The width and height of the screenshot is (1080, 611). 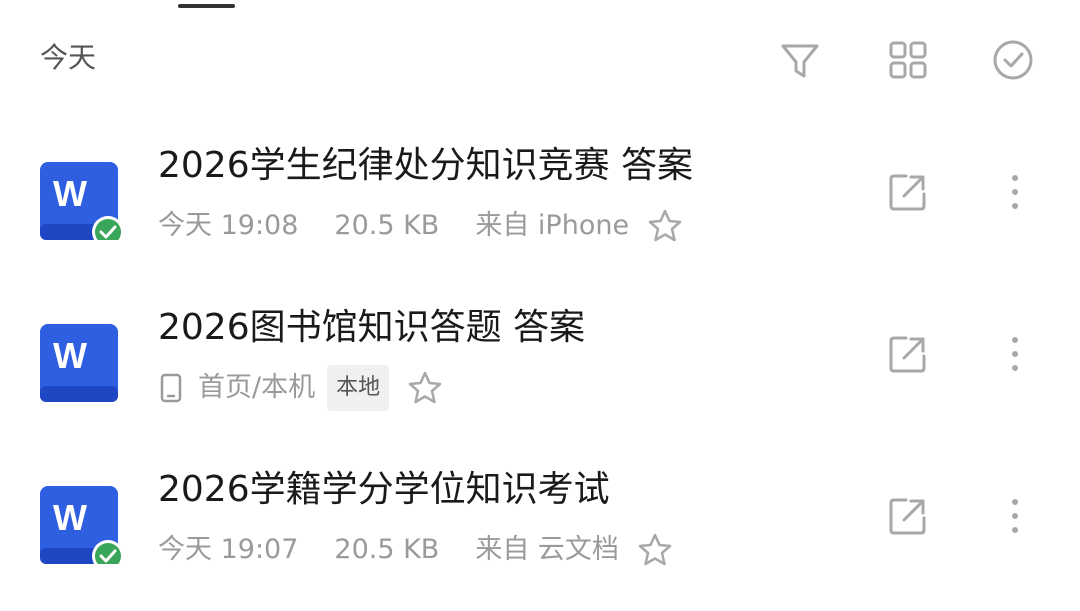 I want to click on file-meta: 首页/本机 本地, so click(x=300, y=388).